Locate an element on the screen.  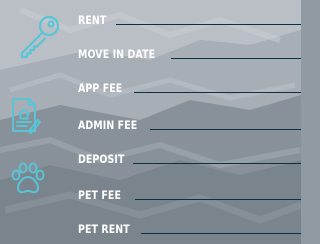
field-row-deposit: DEPOSIT is located at coordinates (189, 154).